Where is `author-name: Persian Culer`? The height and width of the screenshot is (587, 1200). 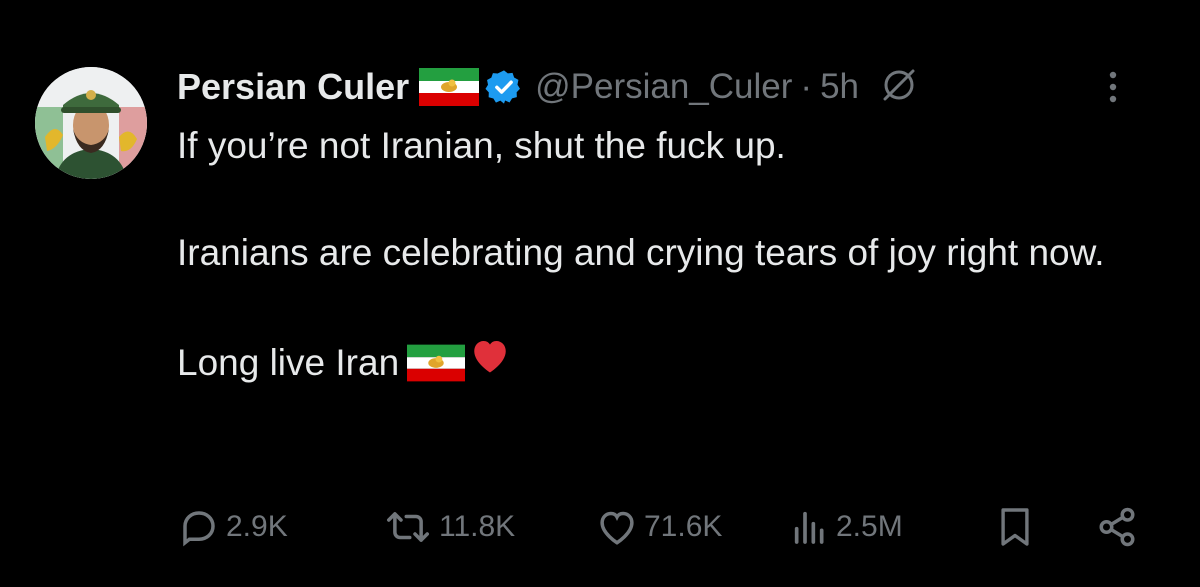
author-name: Persian Culer is located at coordinates (293, 87).